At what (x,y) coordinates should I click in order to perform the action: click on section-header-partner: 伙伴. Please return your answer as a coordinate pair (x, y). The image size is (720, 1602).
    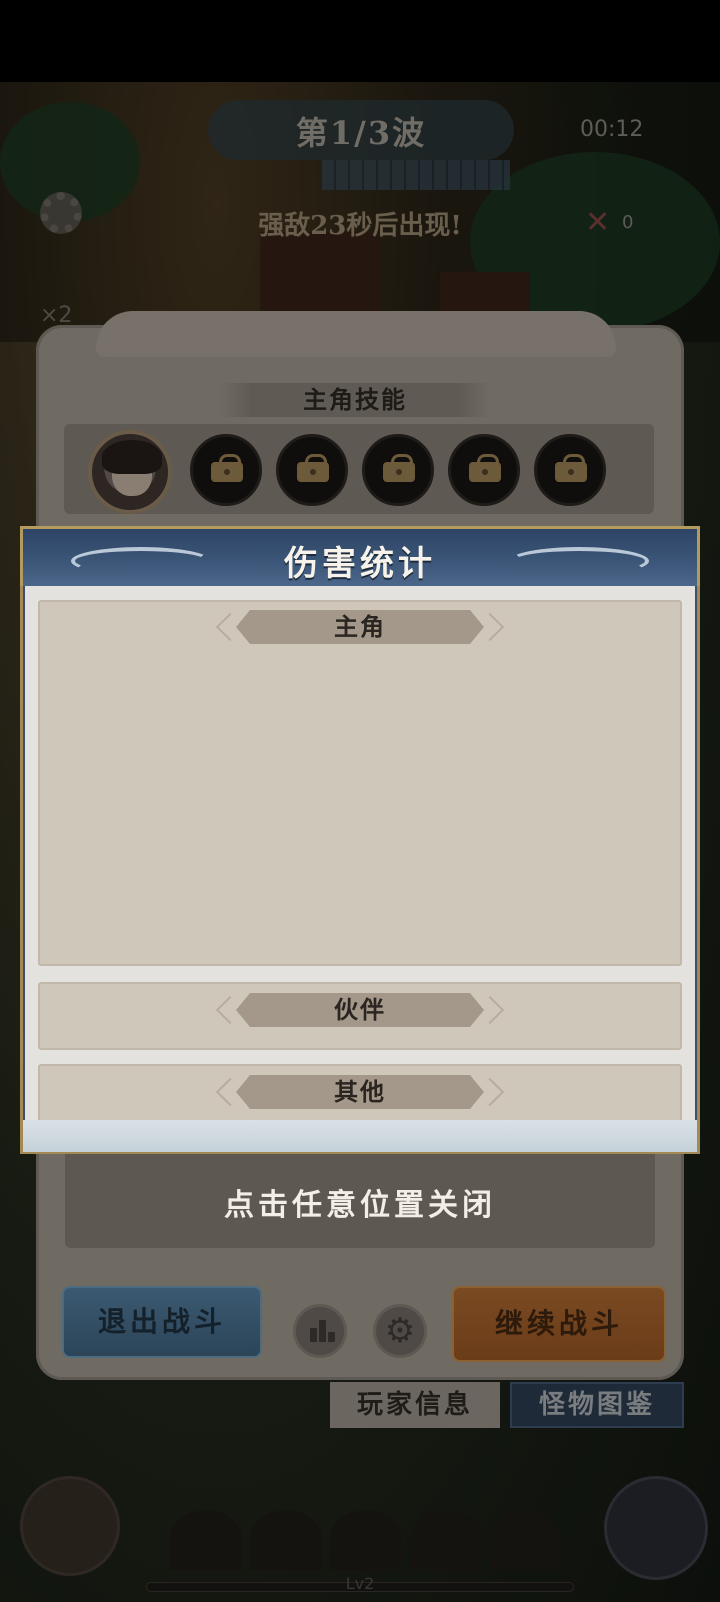
    Looking at the image, I should click on (360, 1010).